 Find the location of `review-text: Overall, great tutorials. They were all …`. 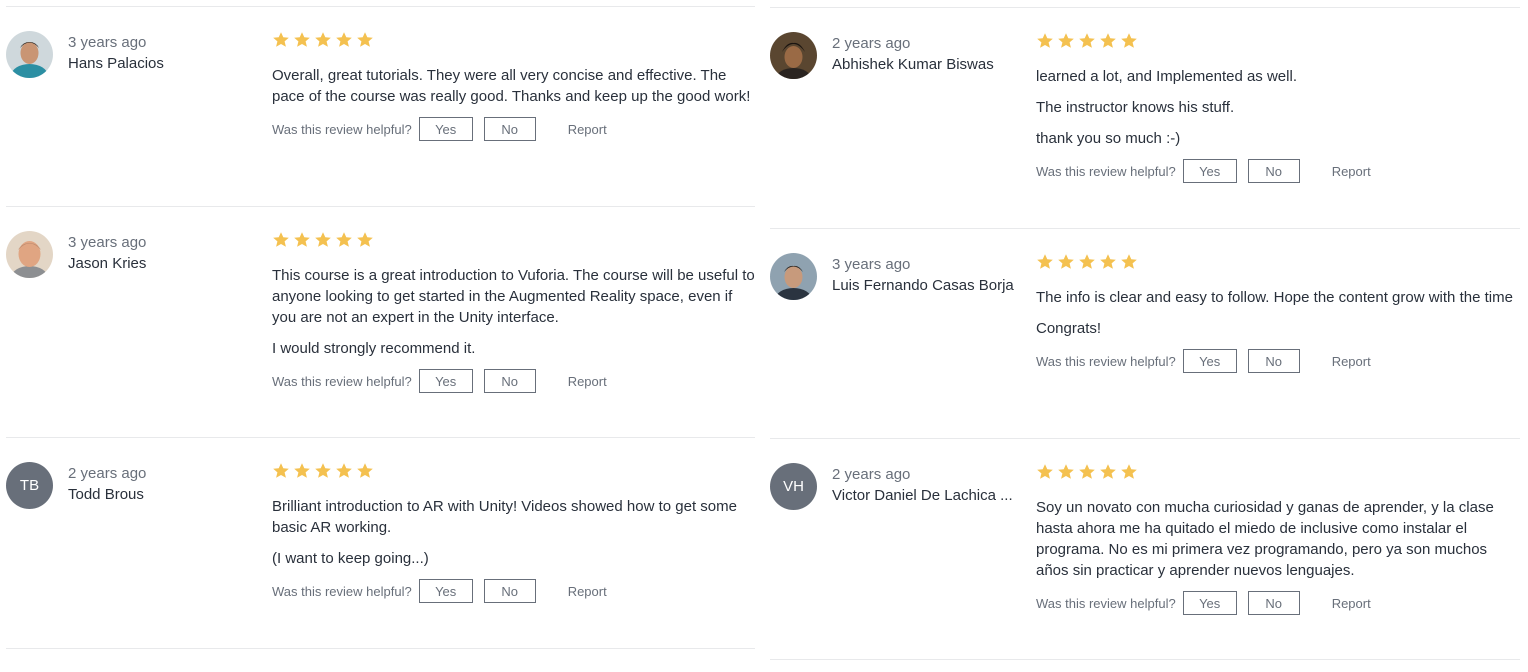

review-text: Overall, great tutorials. They were all … is located at coordinates (511, 86).